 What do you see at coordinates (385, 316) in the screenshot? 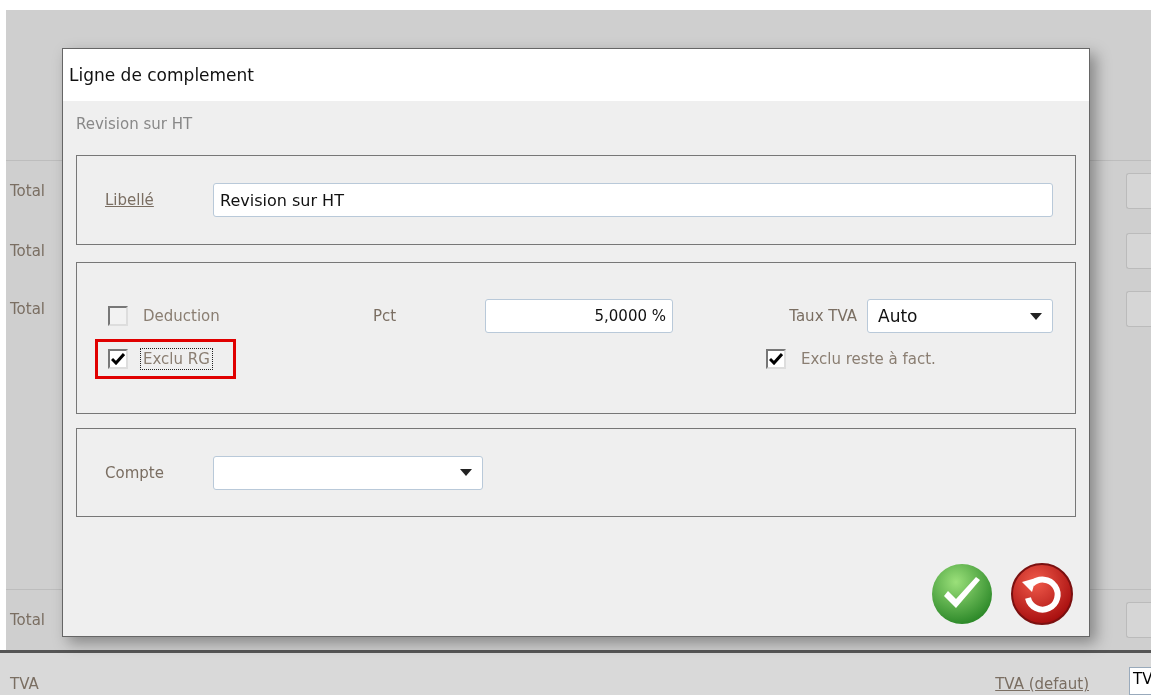
I see `pct-label: Pct` at bounding box center [385, 316].